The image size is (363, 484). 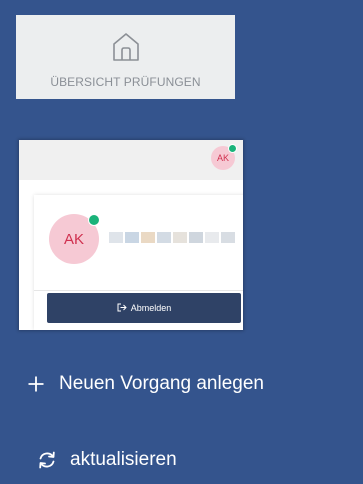 I want to click on redacted-user-name, so click(x=172, y=237).